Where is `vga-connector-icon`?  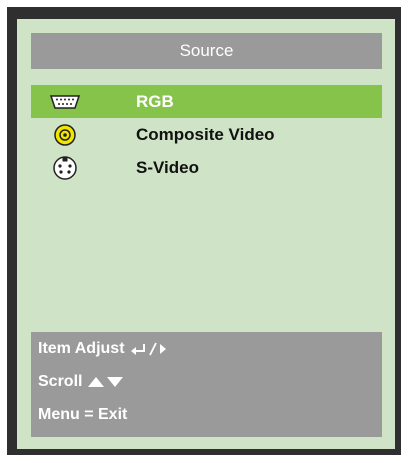
vga-connector-icon is located at coordinates (65, 102).